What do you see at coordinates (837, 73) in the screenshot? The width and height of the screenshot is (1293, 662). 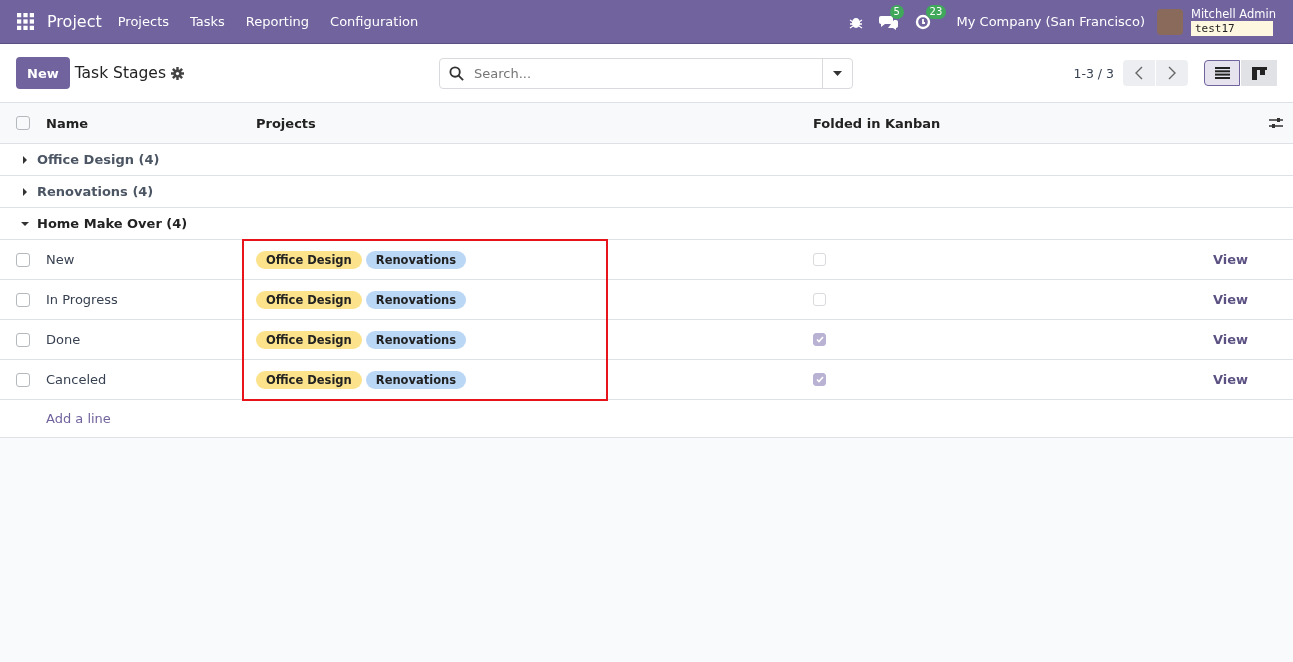 I see `caret-icon` at bounding box center [837, 73].